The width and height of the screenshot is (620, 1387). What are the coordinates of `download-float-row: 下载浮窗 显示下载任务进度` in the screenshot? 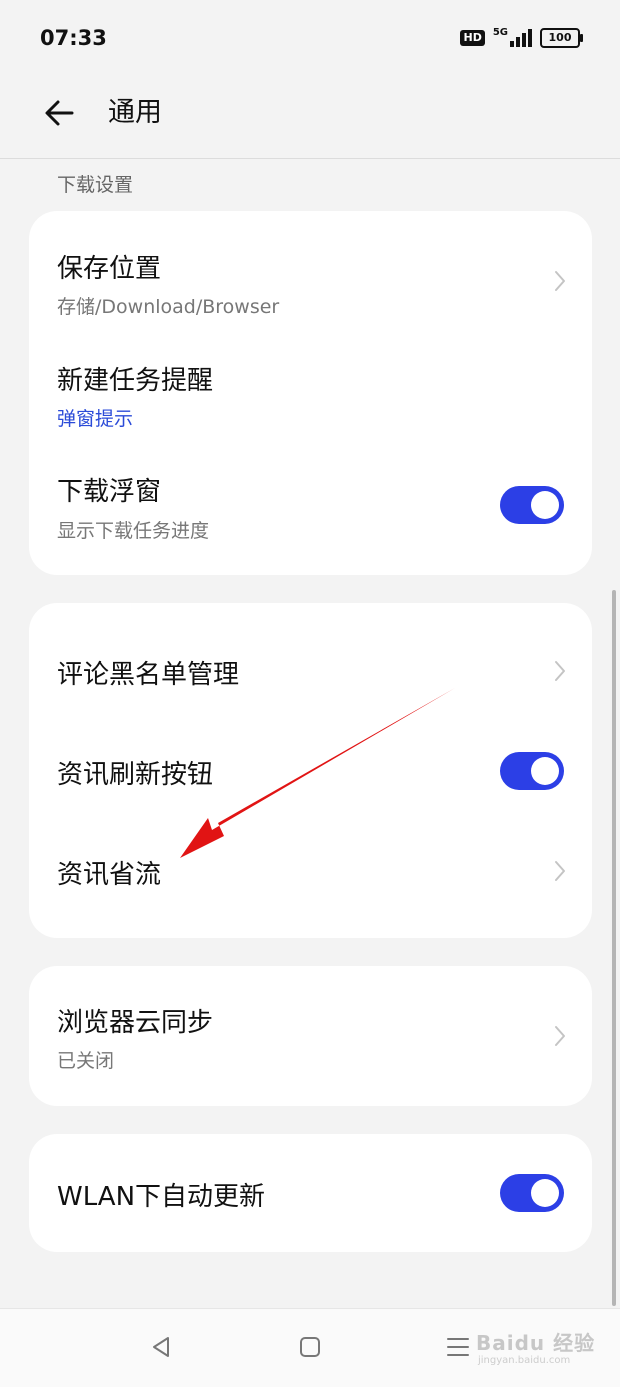 It's located at (310, 507).